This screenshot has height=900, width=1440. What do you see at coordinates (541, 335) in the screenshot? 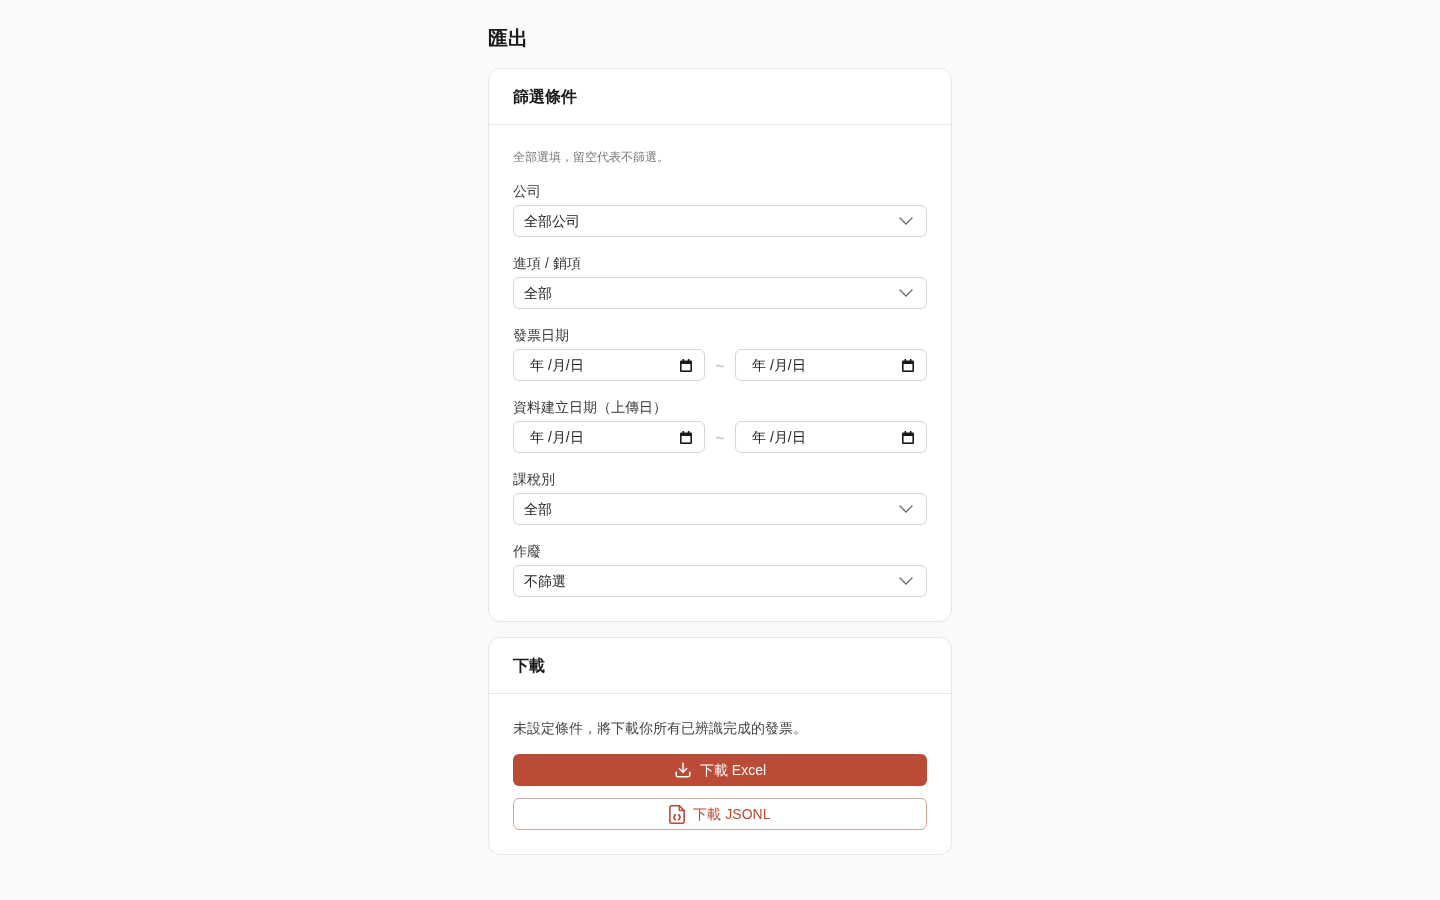
I see `field-label: 發票日期` at bounding box center [541, 335].